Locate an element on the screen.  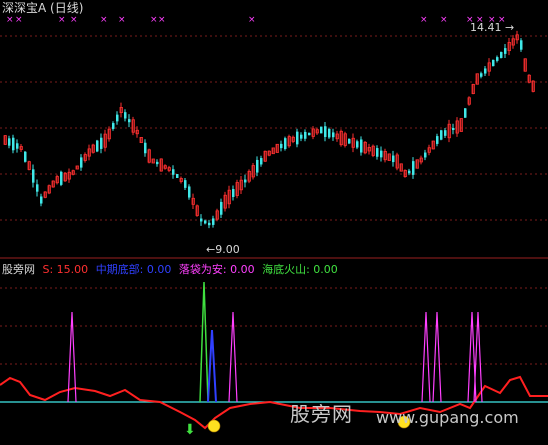
watermark-site: 股旁网 is located at coordinates (321, 414).